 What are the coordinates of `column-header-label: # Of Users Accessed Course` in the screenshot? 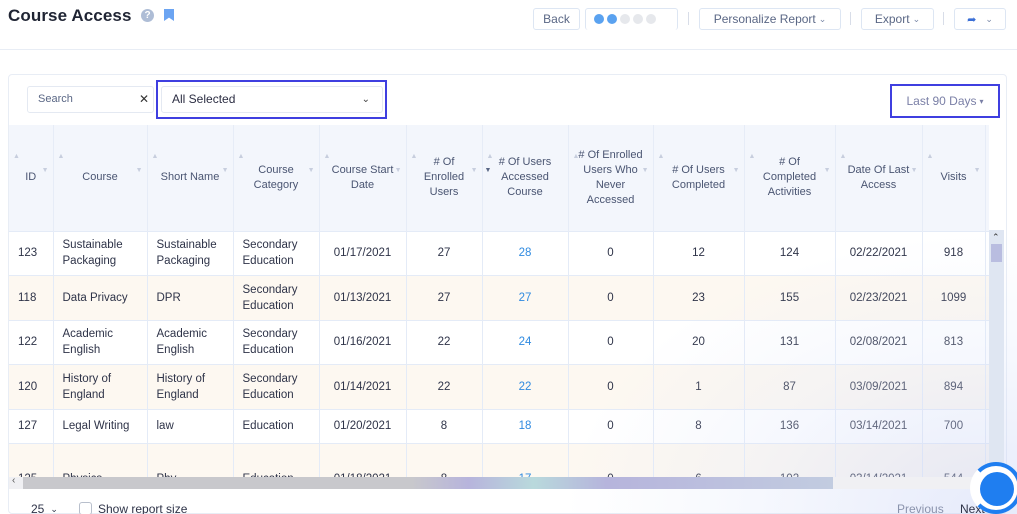 It's located at (525, 177).